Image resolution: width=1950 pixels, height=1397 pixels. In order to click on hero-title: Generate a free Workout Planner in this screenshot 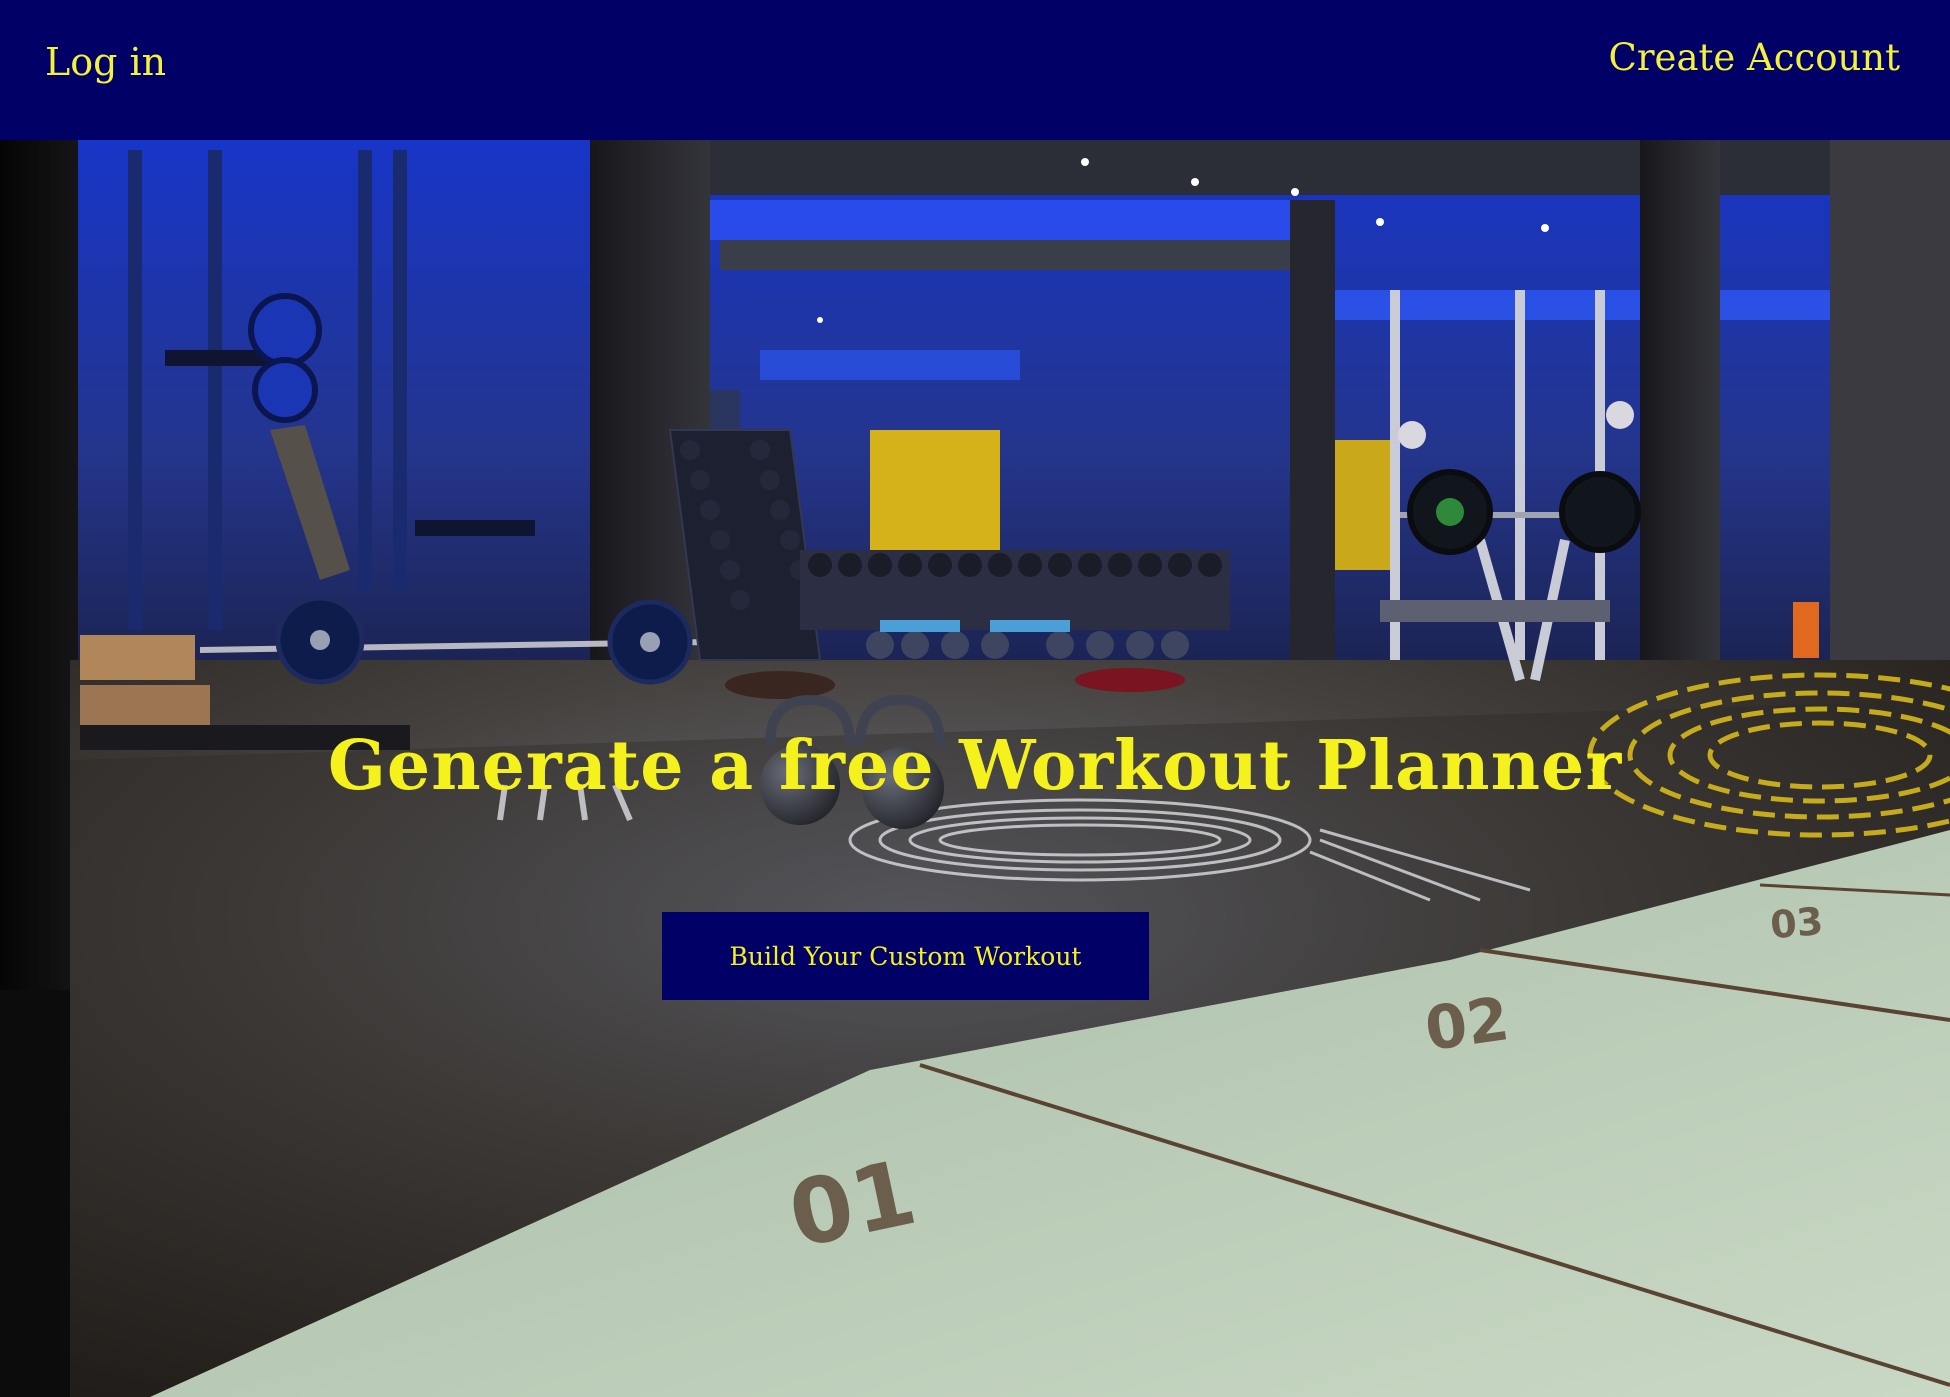, I will do `click(975, 765)`.